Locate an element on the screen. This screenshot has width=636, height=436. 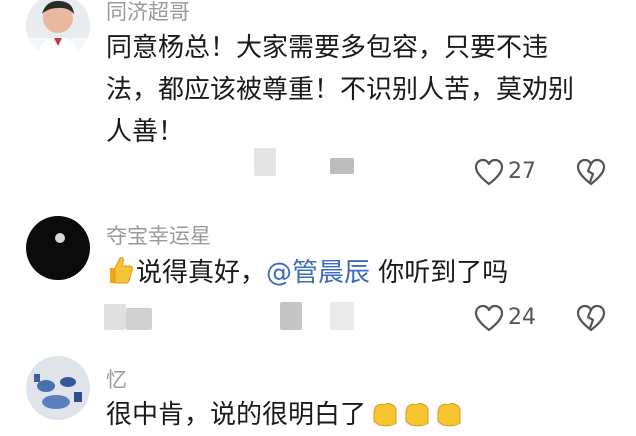
fist-emoji is located at coordinates (417, 415).